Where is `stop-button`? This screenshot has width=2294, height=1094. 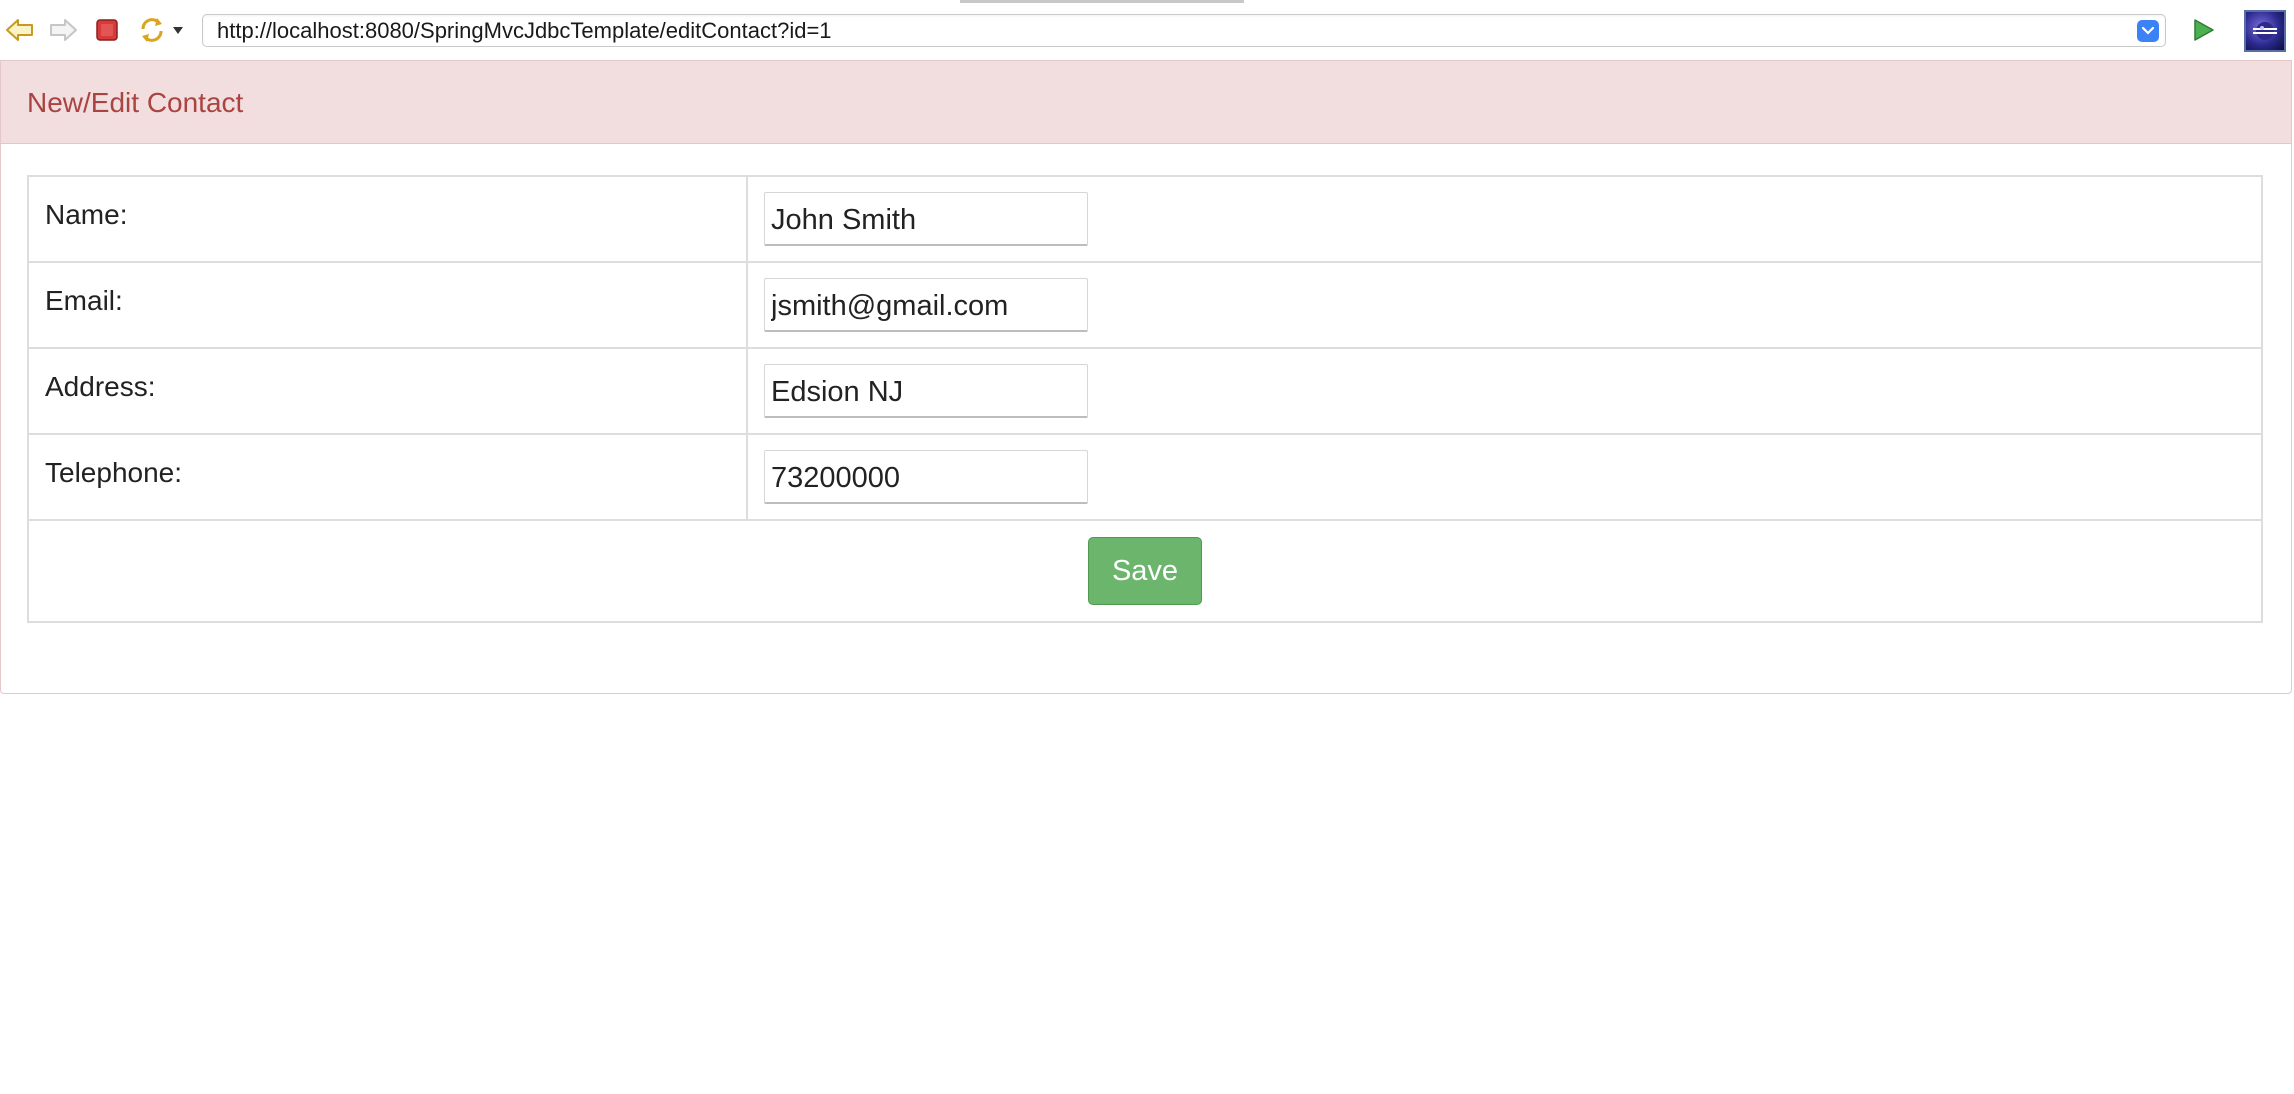
stop-button is located at coordinates (107, 30).